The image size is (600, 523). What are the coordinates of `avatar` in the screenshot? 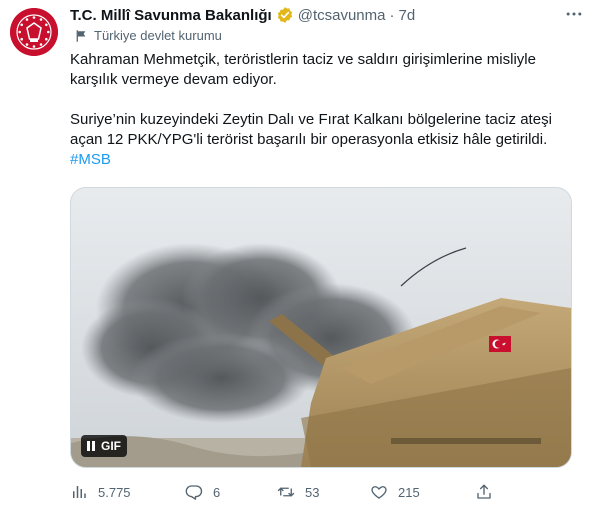 It's located at (34, 32).